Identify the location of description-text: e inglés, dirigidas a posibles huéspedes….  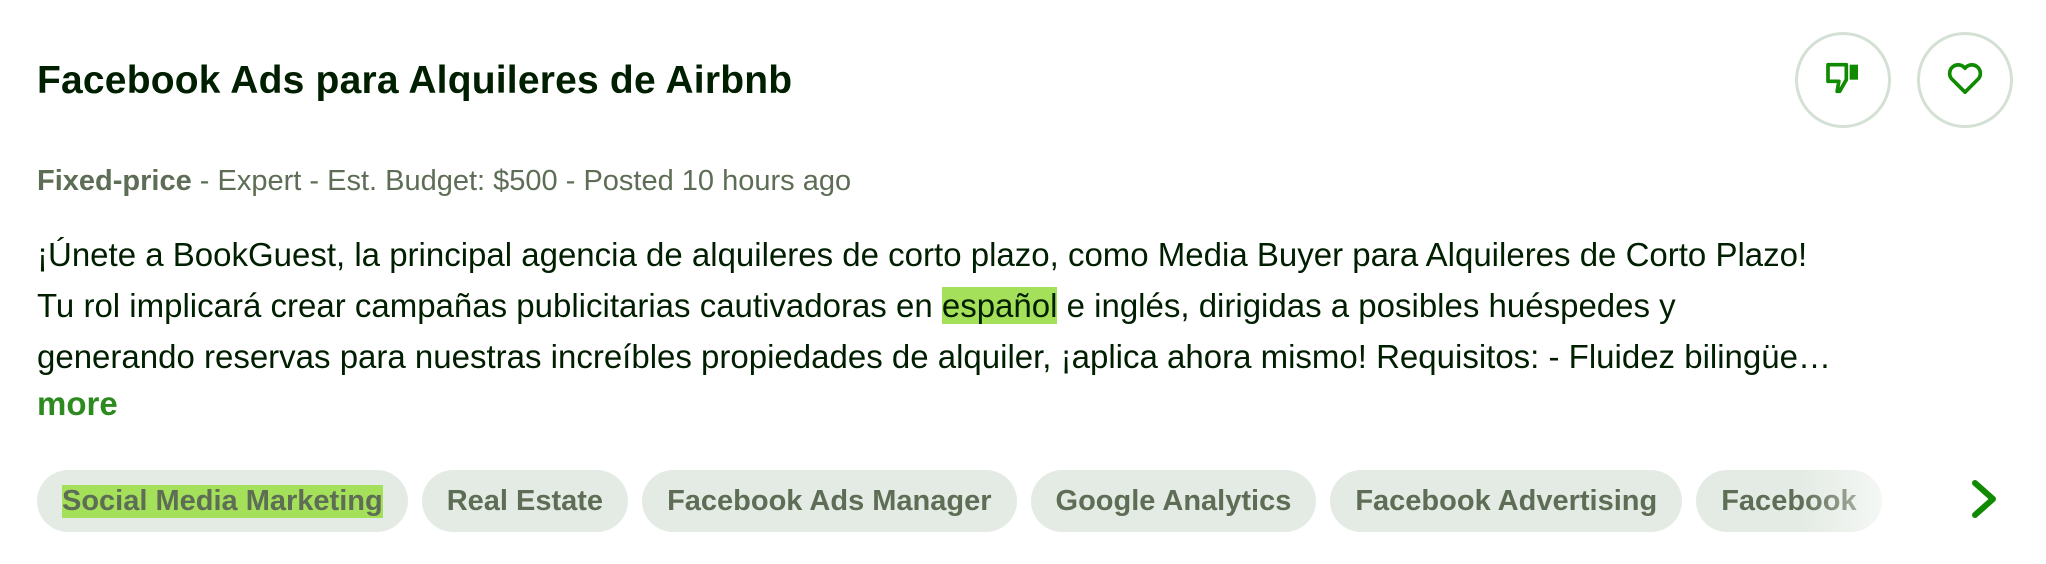
(1366, 305).